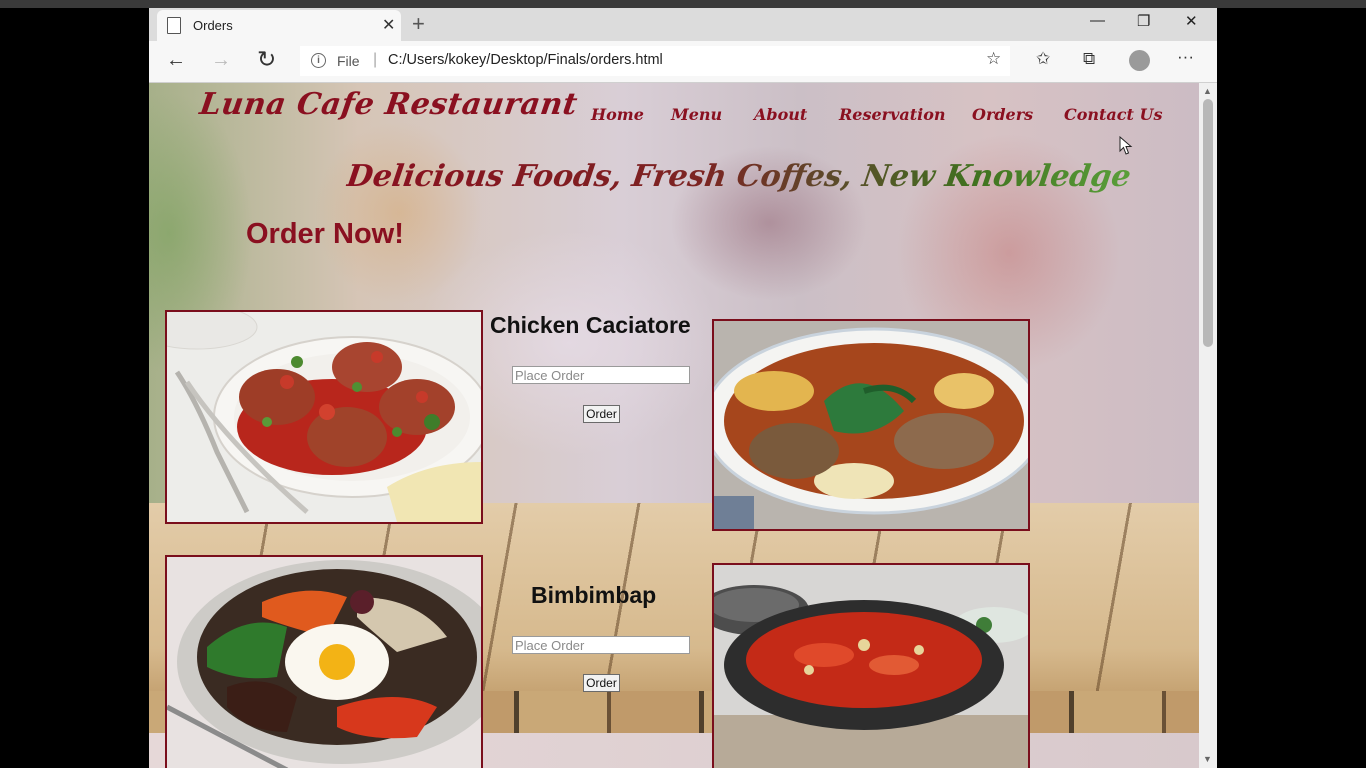  What do you see at coordinates (696, 114) in the screenshot?
I see `nav-menu: Menu` at bounding box center [696, 114].